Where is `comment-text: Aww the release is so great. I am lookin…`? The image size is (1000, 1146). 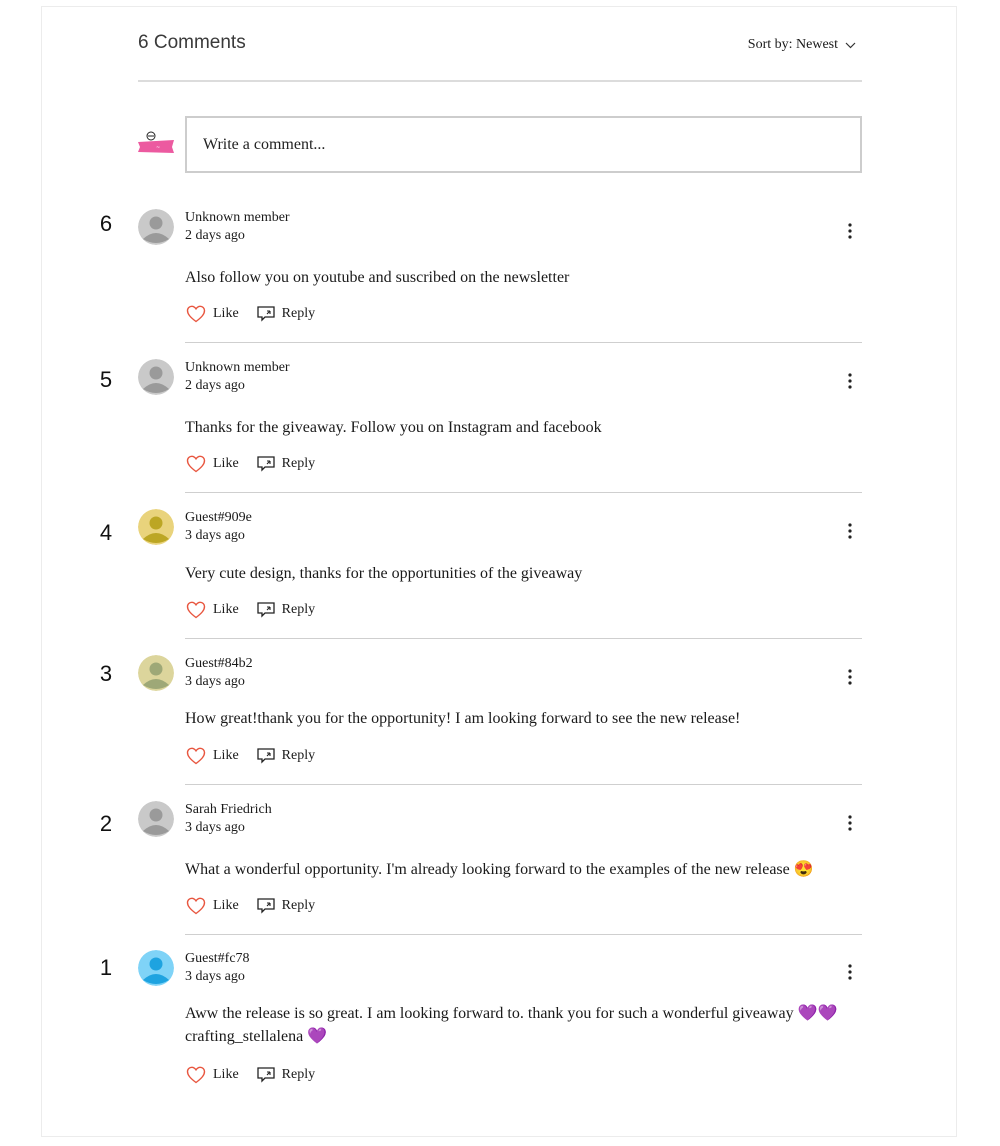
comment-text: Aww the release is so great. I am lookin… is located at coordinates (515, 1025).